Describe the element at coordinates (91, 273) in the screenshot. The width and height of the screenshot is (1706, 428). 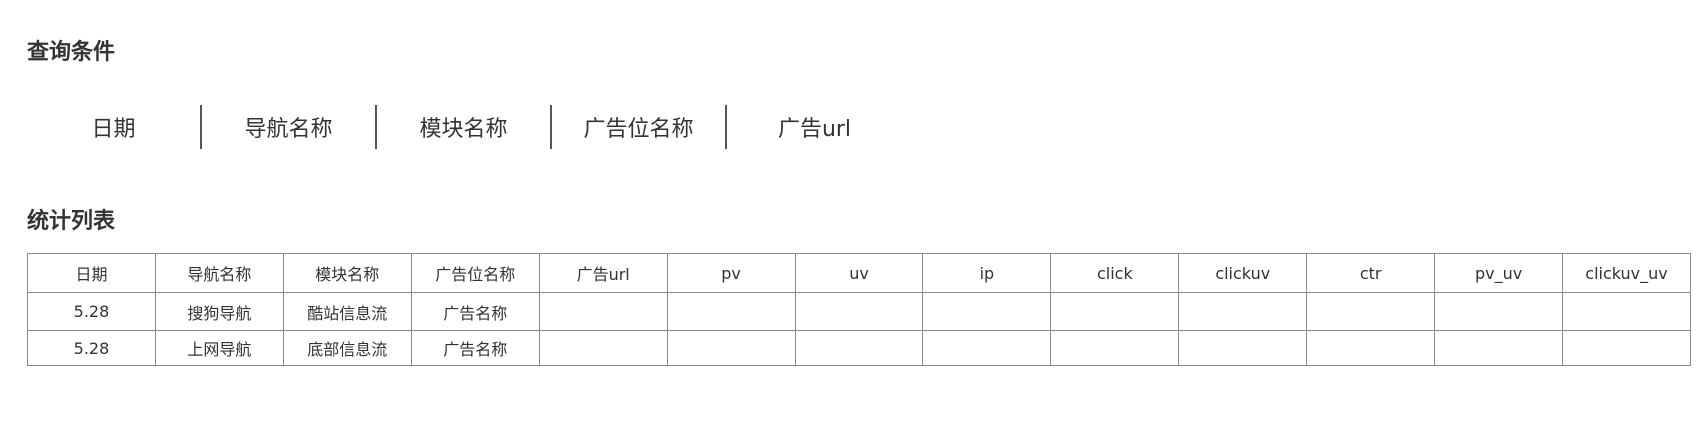
I see `column-header-date: 日期` at that location.